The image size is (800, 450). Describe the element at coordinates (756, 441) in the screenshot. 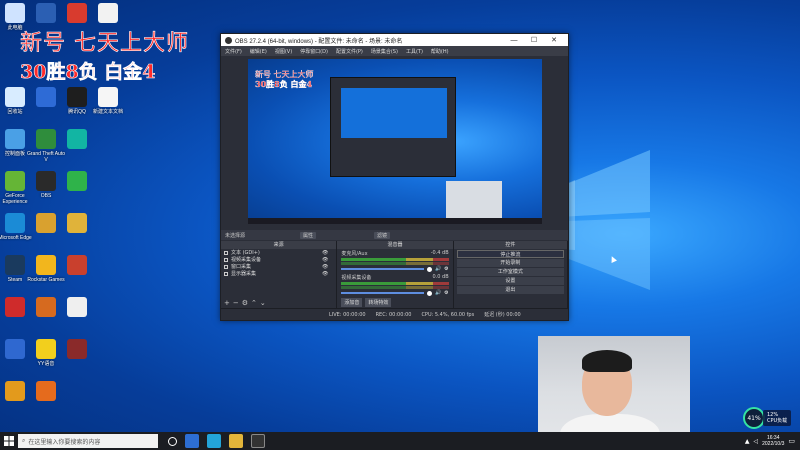

I see `volume-icon: ◁` at that location.